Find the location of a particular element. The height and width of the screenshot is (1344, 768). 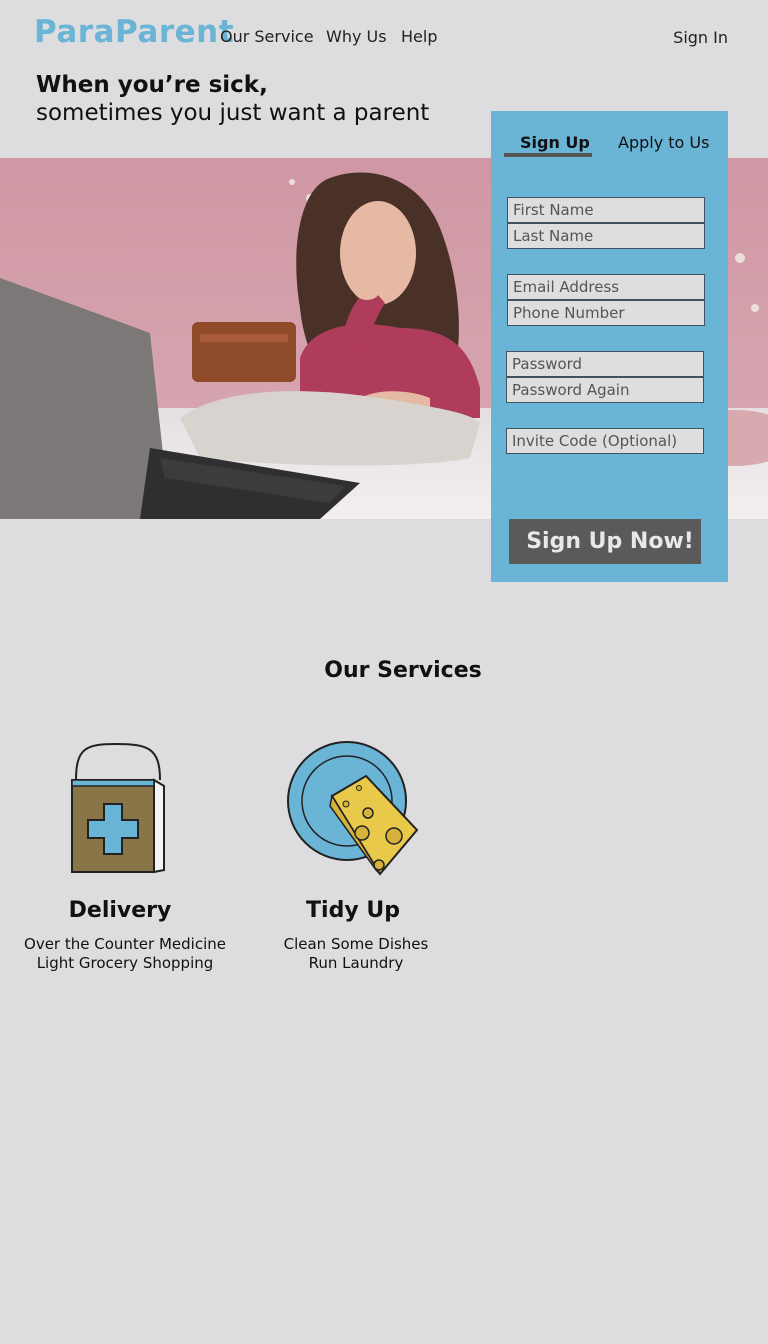

service-title-tidy-up: Tidy Up is located at coordinates (353, 910).